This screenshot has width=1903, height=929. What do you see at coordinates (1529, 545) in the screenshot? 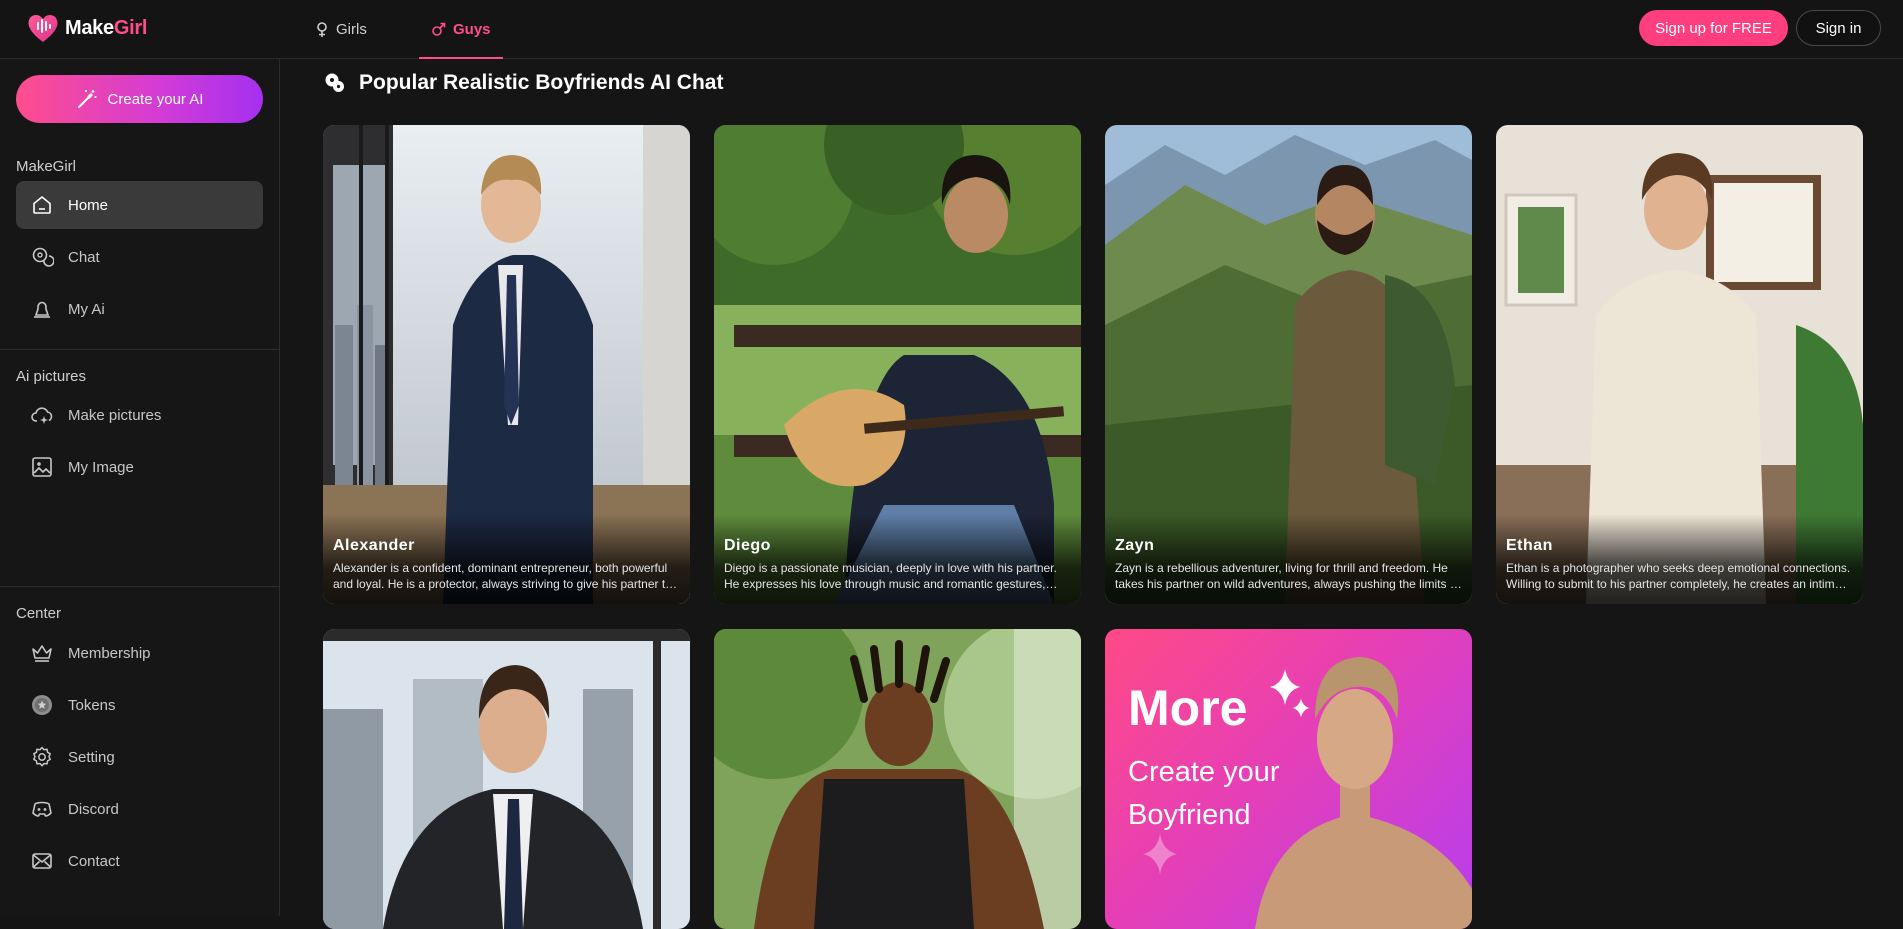
I see `character-name: Ethan` at bounding box center [1529, 545].